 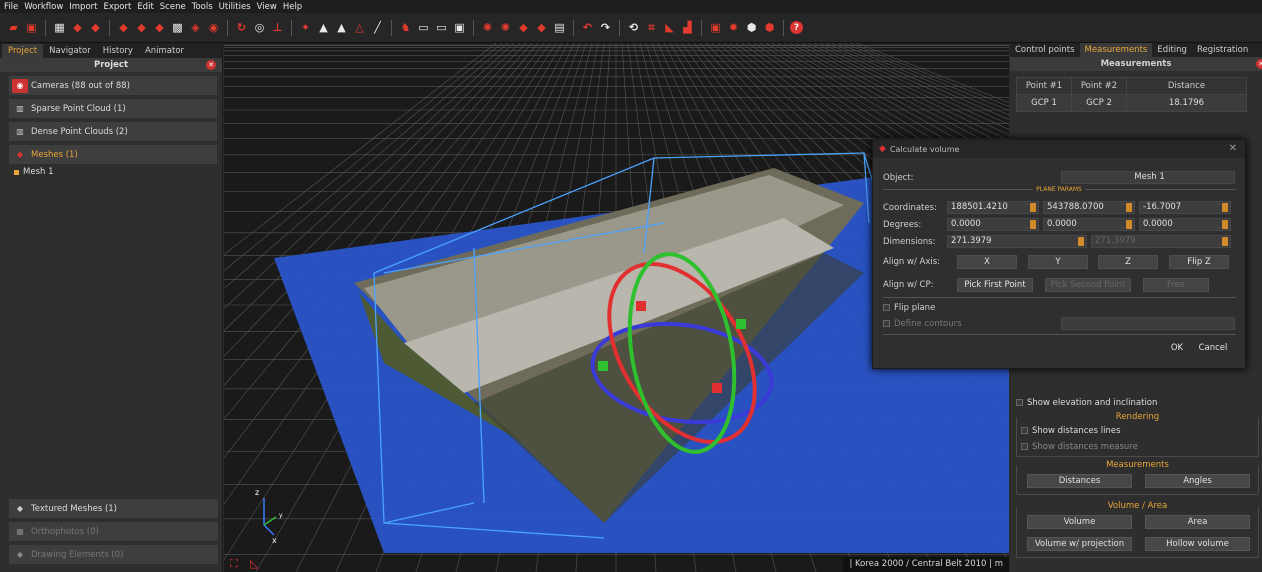 What do you see at coordinates (13, 27) in the screenshot?
I see `new-project-icon: ▰` at bounding box center [13, 27].